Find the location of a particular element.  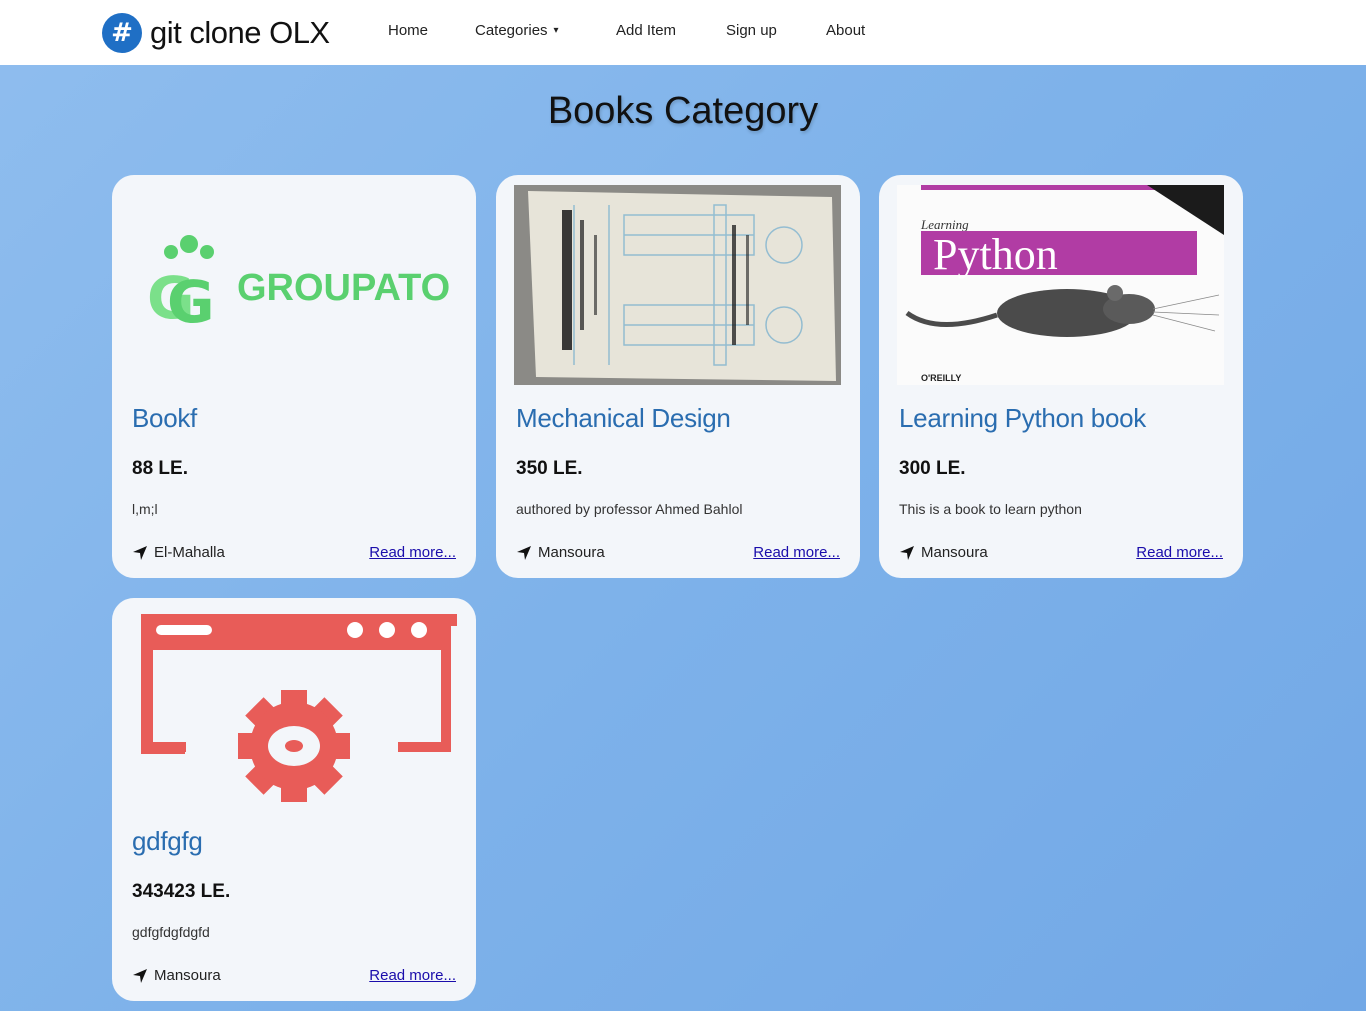

svg-text: G is located at coordinates (191, 302).